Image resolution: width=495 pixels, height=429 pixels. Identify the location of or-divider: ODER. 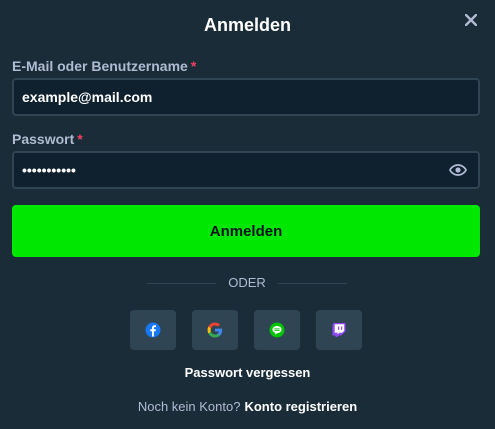
(247, 283).